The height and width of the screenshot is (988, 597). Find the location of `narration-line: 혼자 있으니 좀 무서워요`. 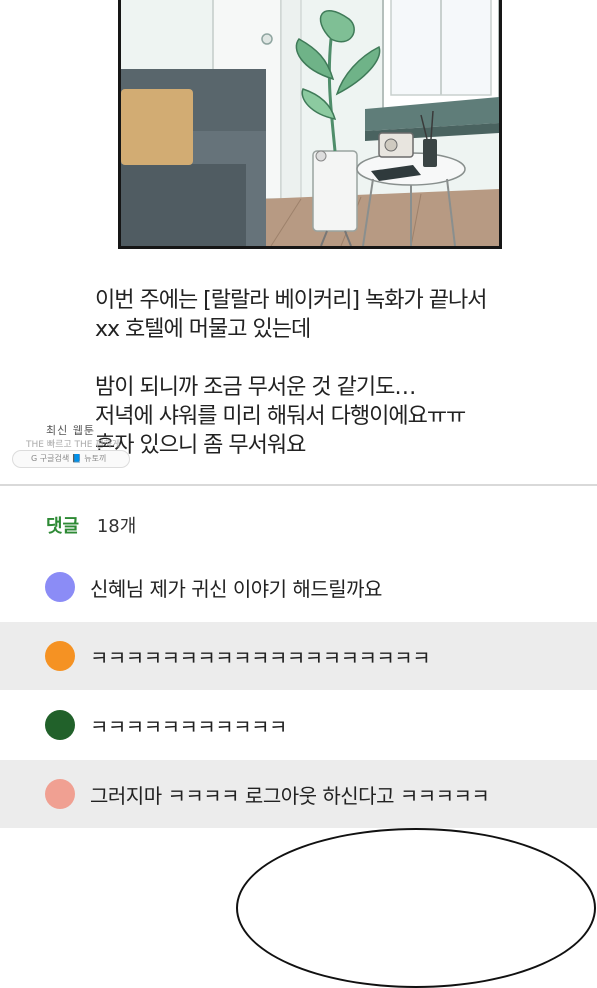

narration-line: 혼자 있으니 좀 무서워요 is located at coordinates (200, 445).